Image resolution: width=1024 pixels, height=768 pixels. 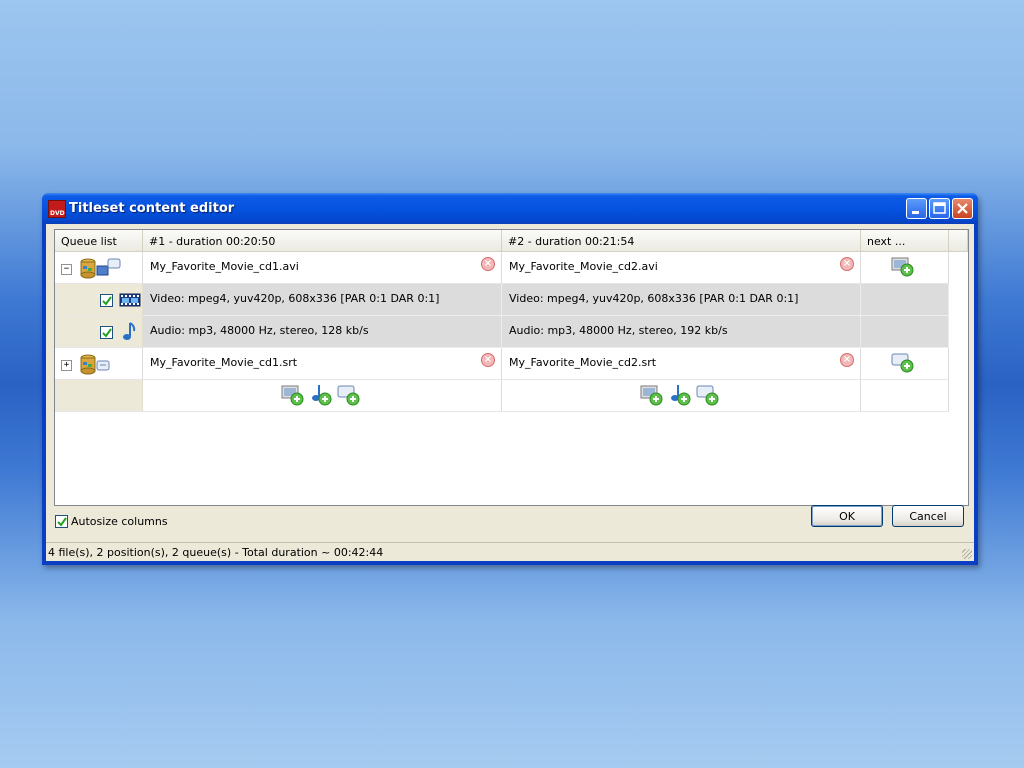 What do you see at coordinates (99, 396) in the screenshot?
I see `queue-cell-add` at bounding box center [99, 396].